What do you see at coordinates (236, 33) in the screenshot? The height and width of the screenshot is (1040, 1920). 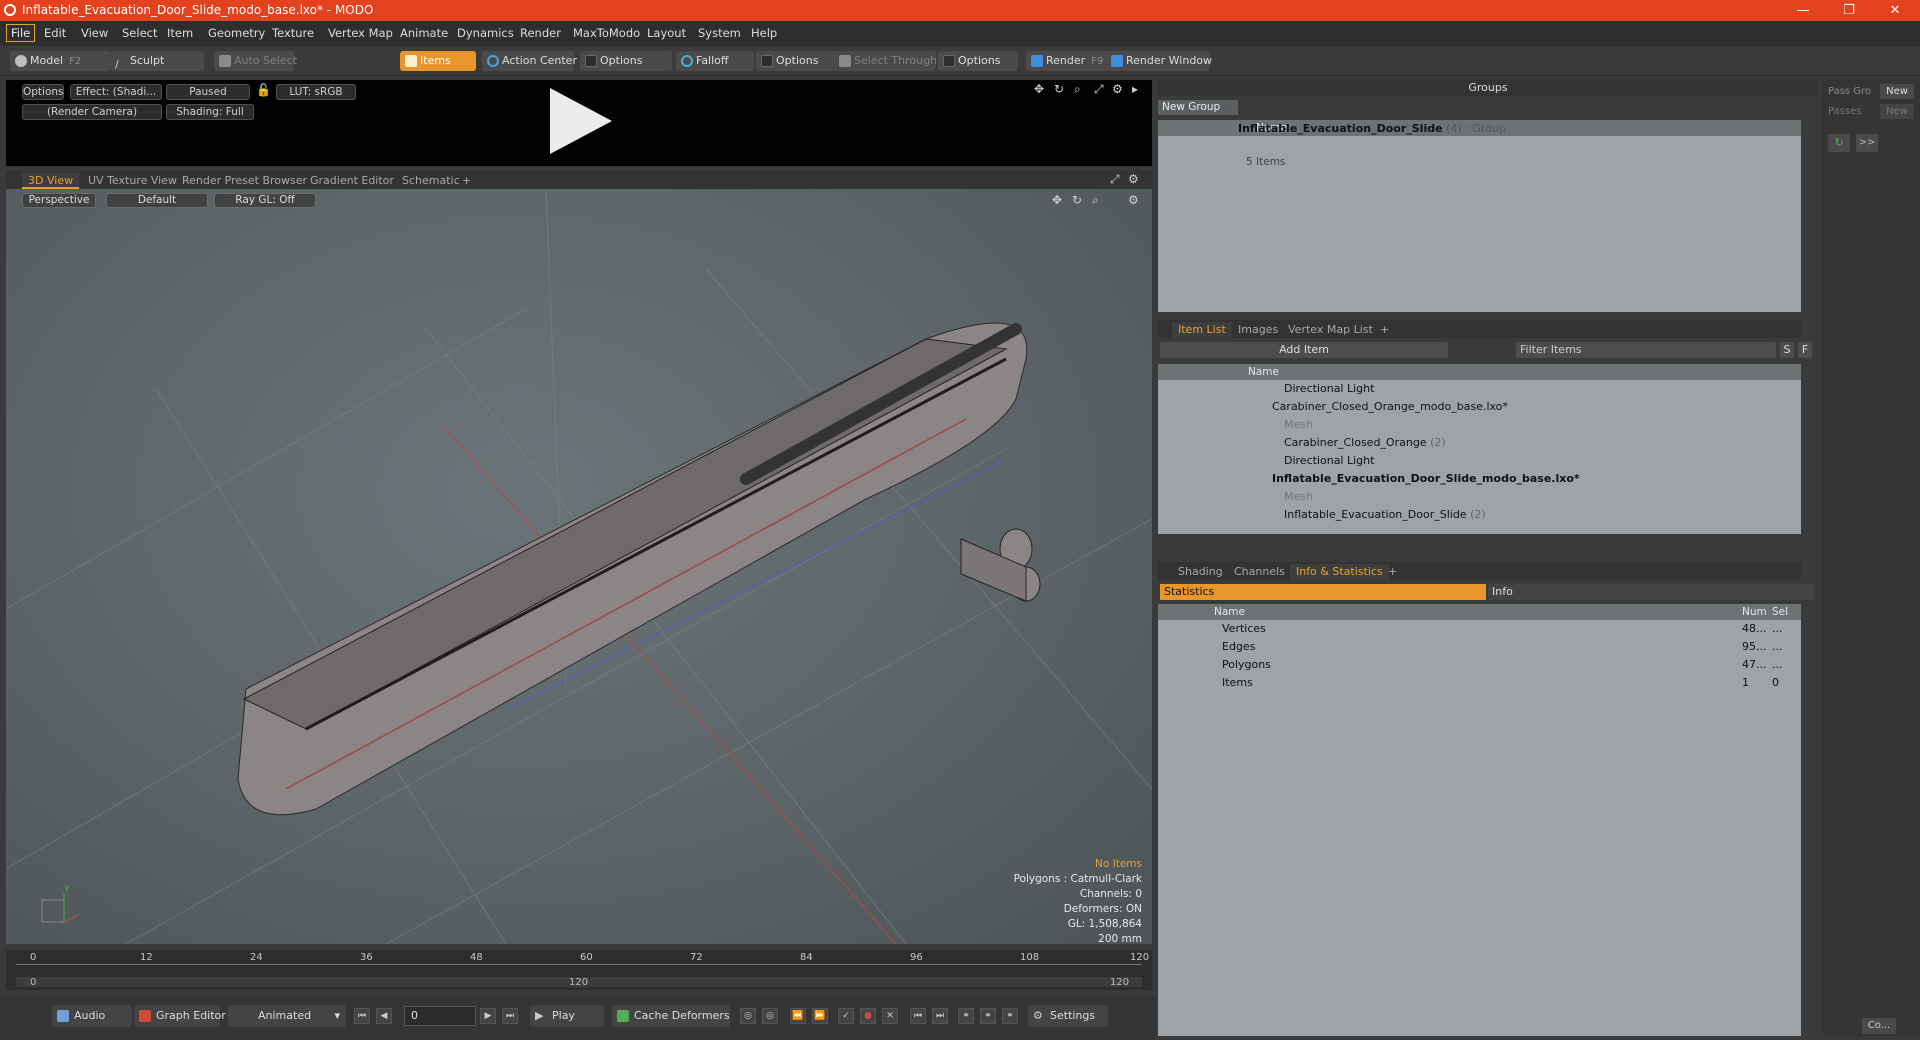 I see `menu-geometry: Geometry` at bounding box center [236, 33].